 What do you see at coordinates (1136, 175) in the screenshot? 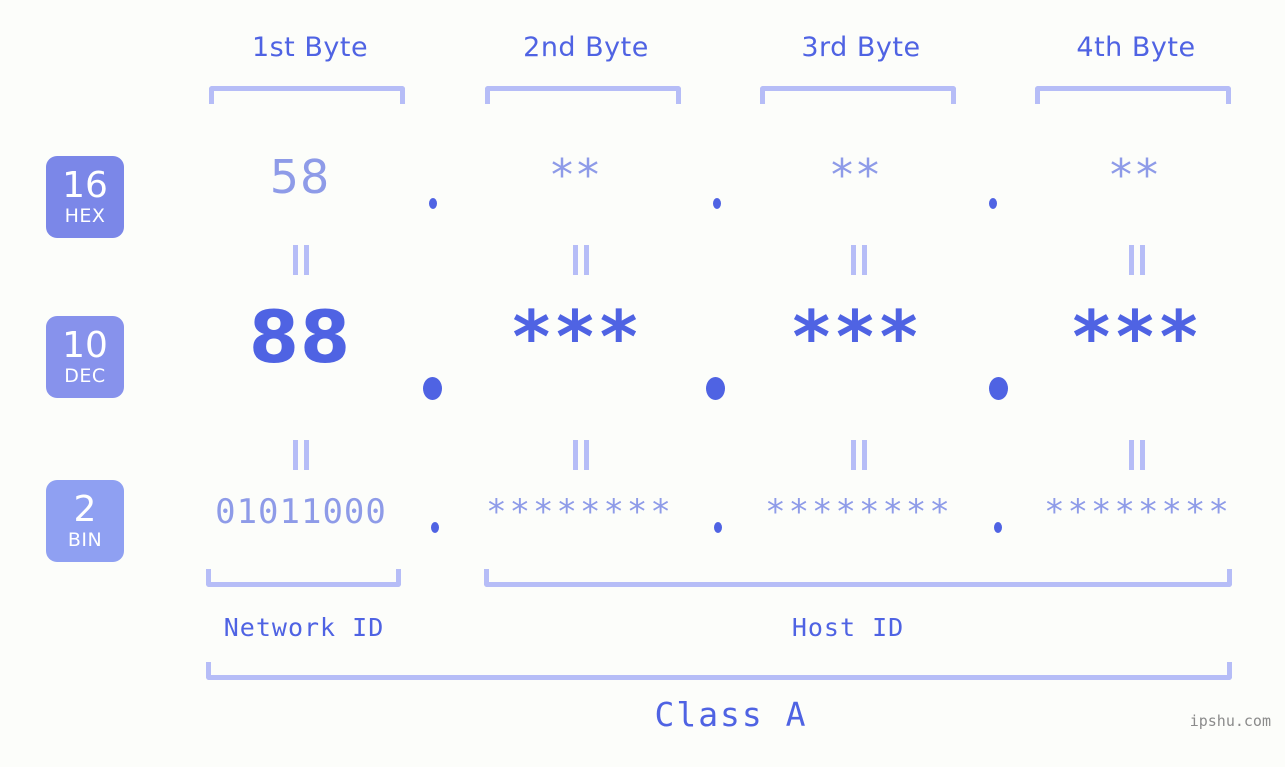
I see `hex-byte-4: **` at bounding box center [1136, 175].